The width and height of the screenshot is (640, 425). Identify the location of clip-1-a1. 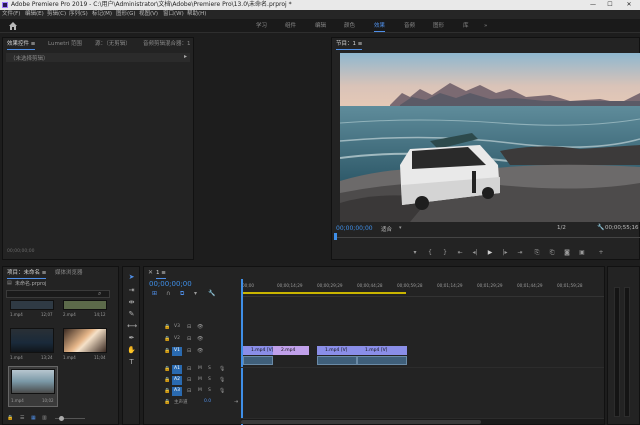
(258, 360).